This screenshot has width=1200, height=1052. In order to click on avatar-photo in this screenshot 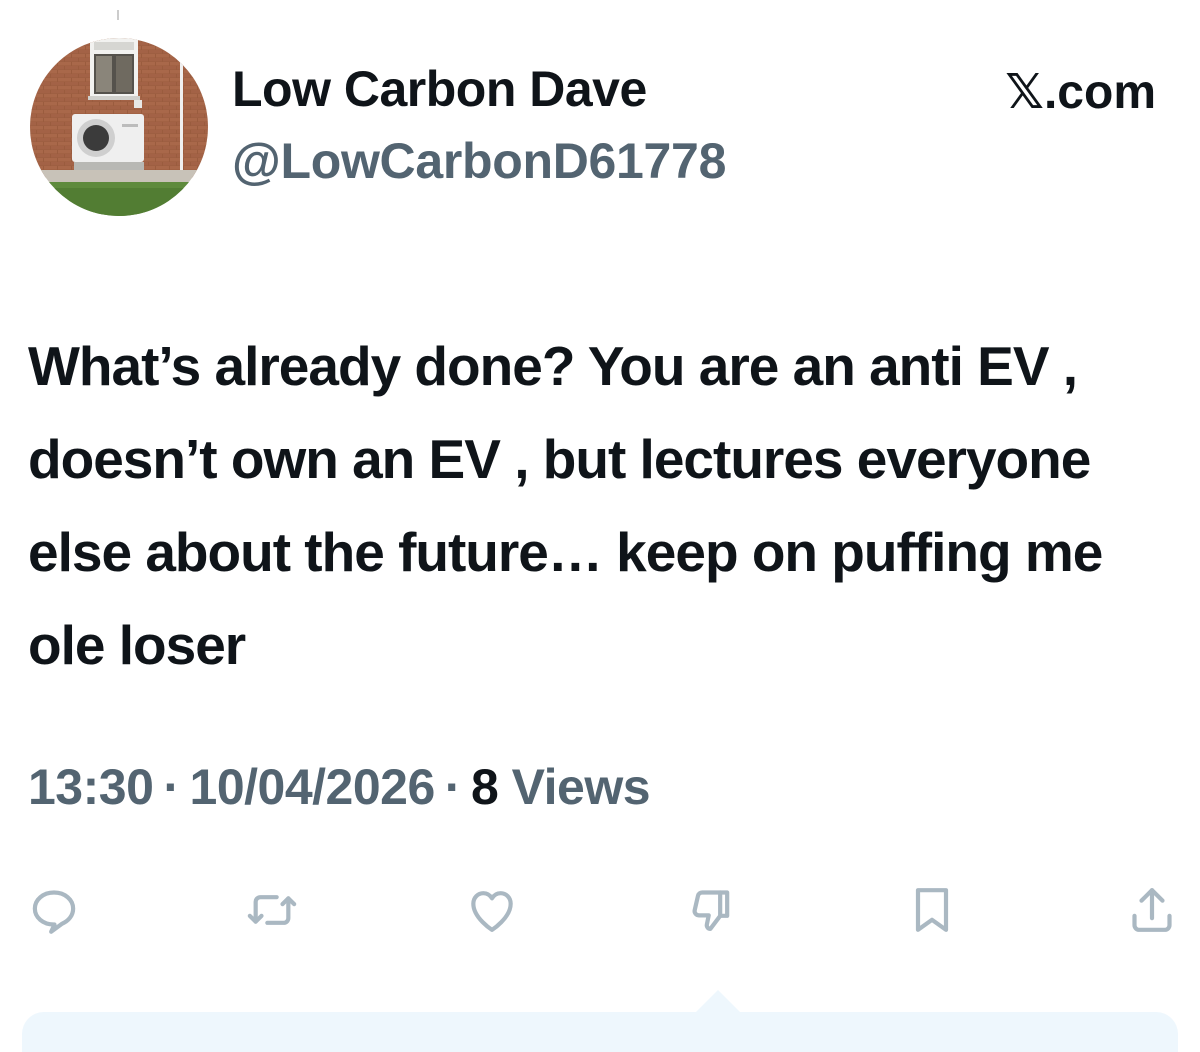, I will do `click(119, 127)`.